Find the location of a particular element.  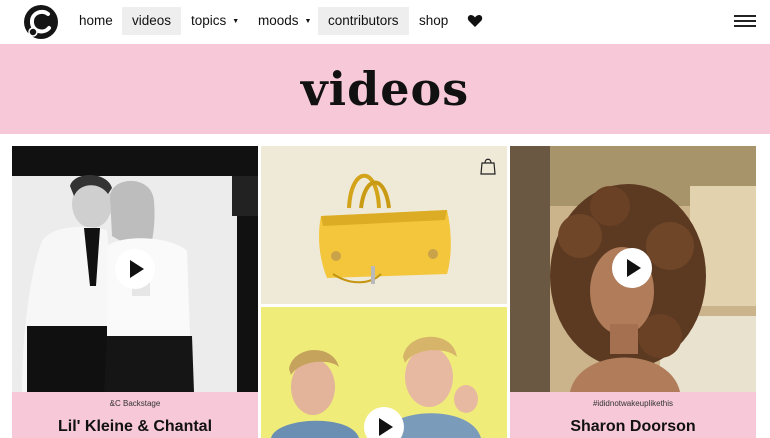

nav-item-home: home is located at coordinates (96, 21).